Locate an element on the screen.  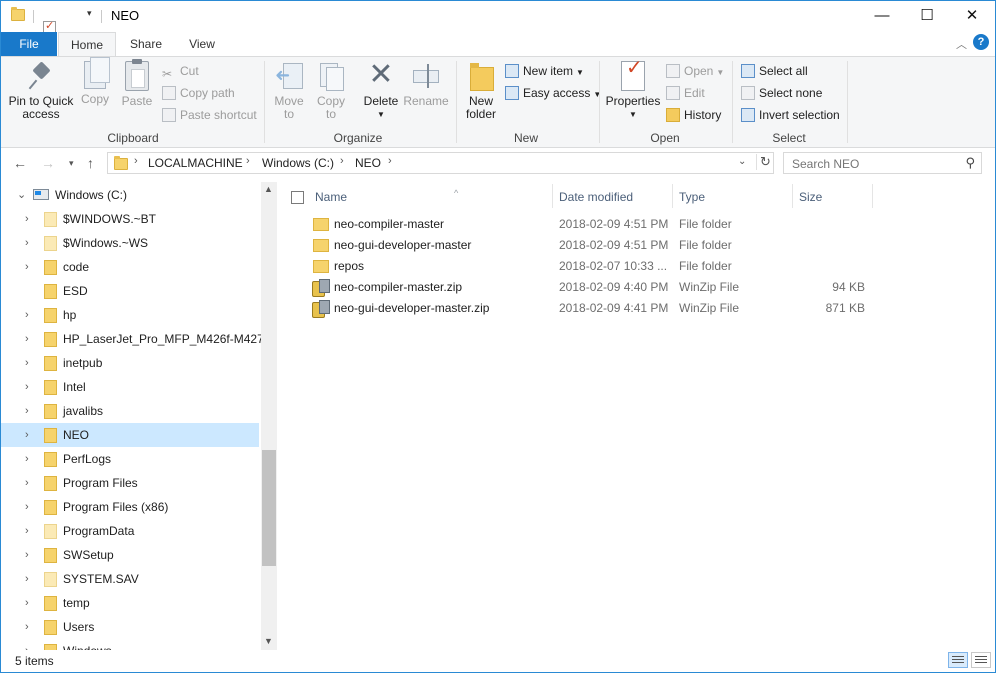
tree-item: › Windows is located at coordinates (130, 644).